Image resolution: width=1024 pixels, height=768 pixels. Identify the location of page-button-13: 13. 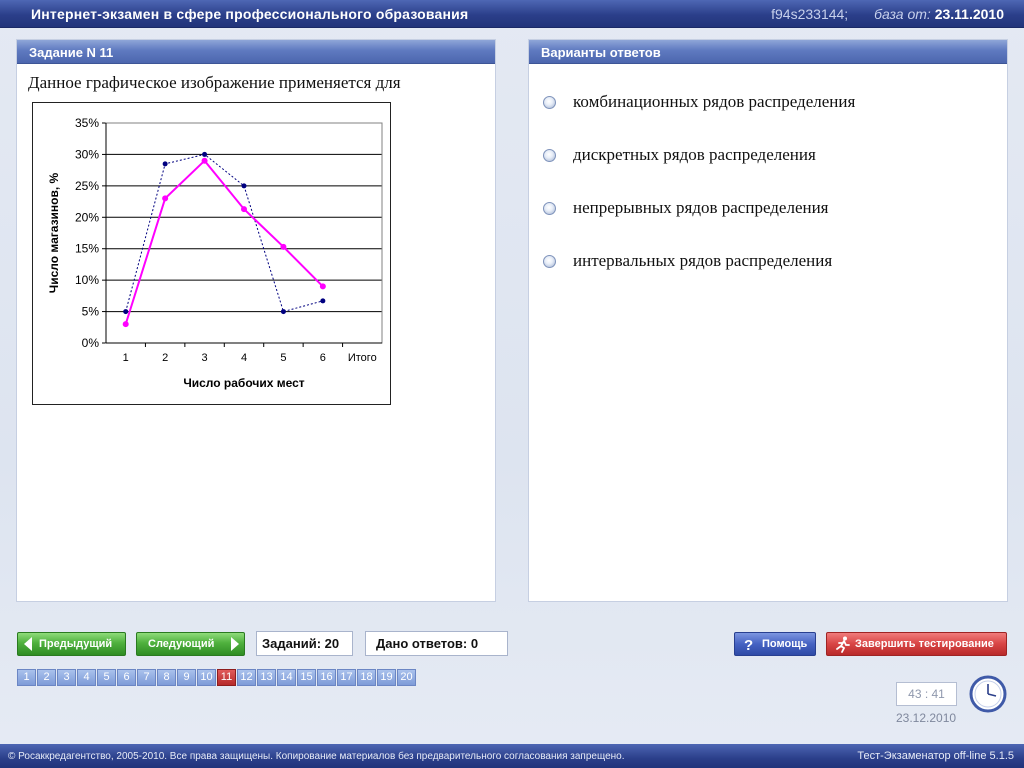
(266, 677).